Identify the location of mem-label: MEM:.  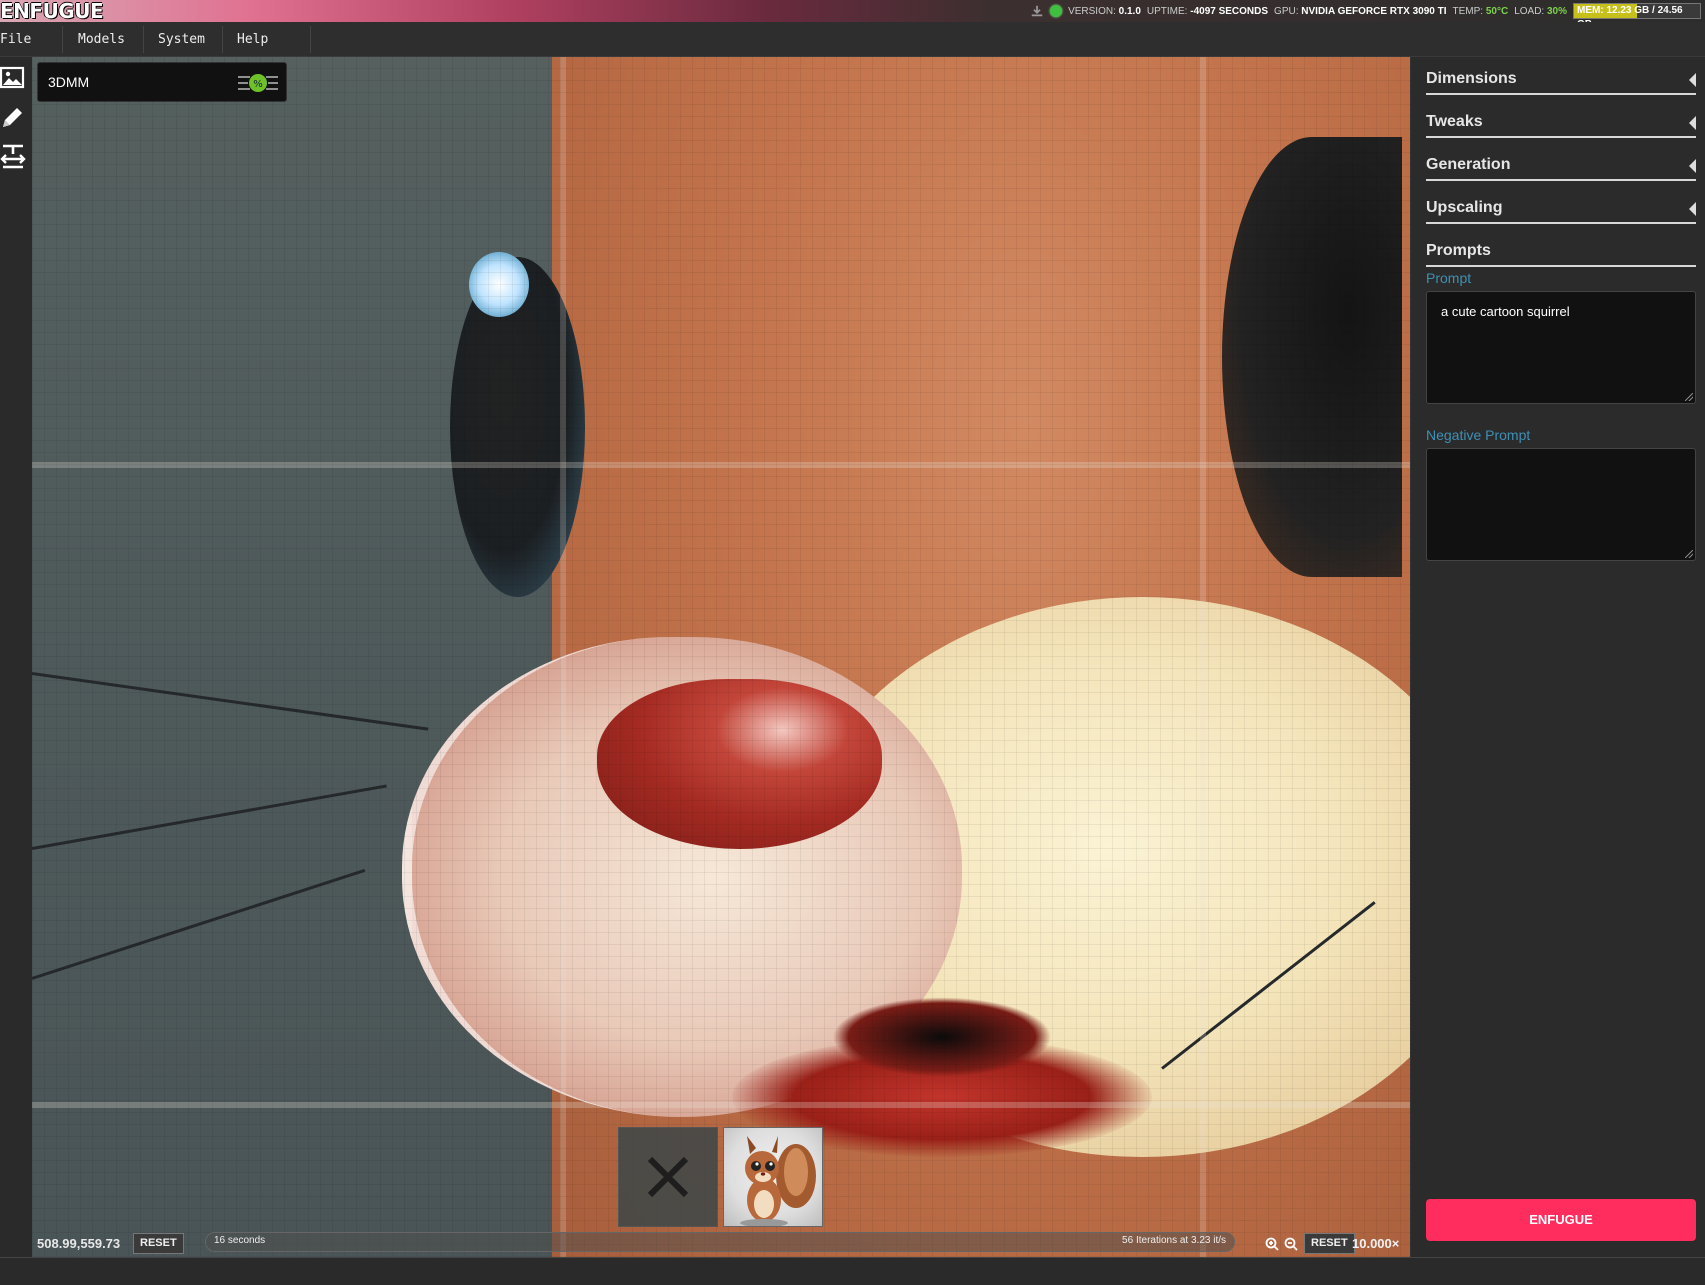
(1590, 10).